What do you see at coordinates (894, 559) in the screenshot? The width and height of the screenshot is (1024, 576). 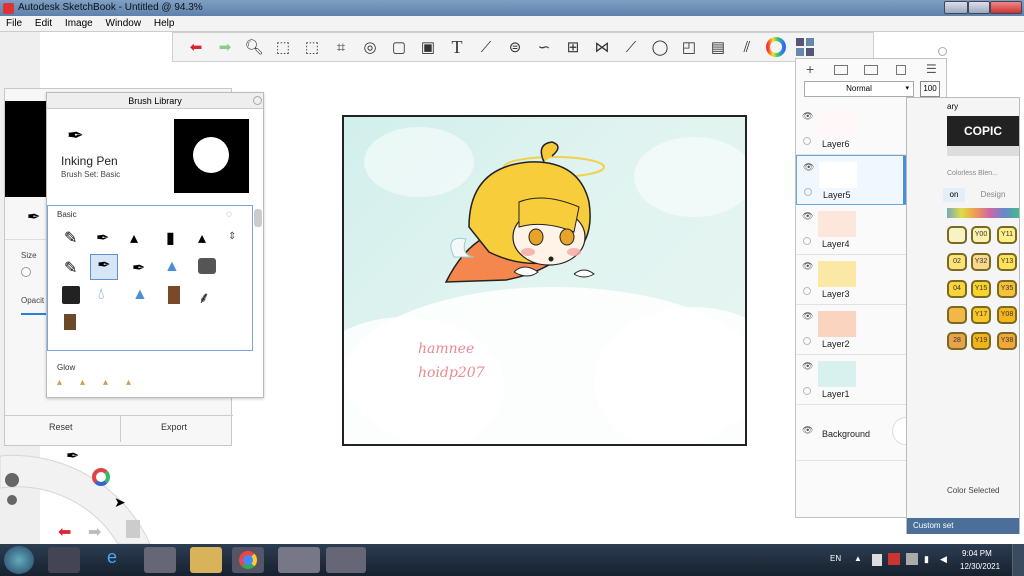 I see `tray-v-icon` at bounding box center [894, 559].